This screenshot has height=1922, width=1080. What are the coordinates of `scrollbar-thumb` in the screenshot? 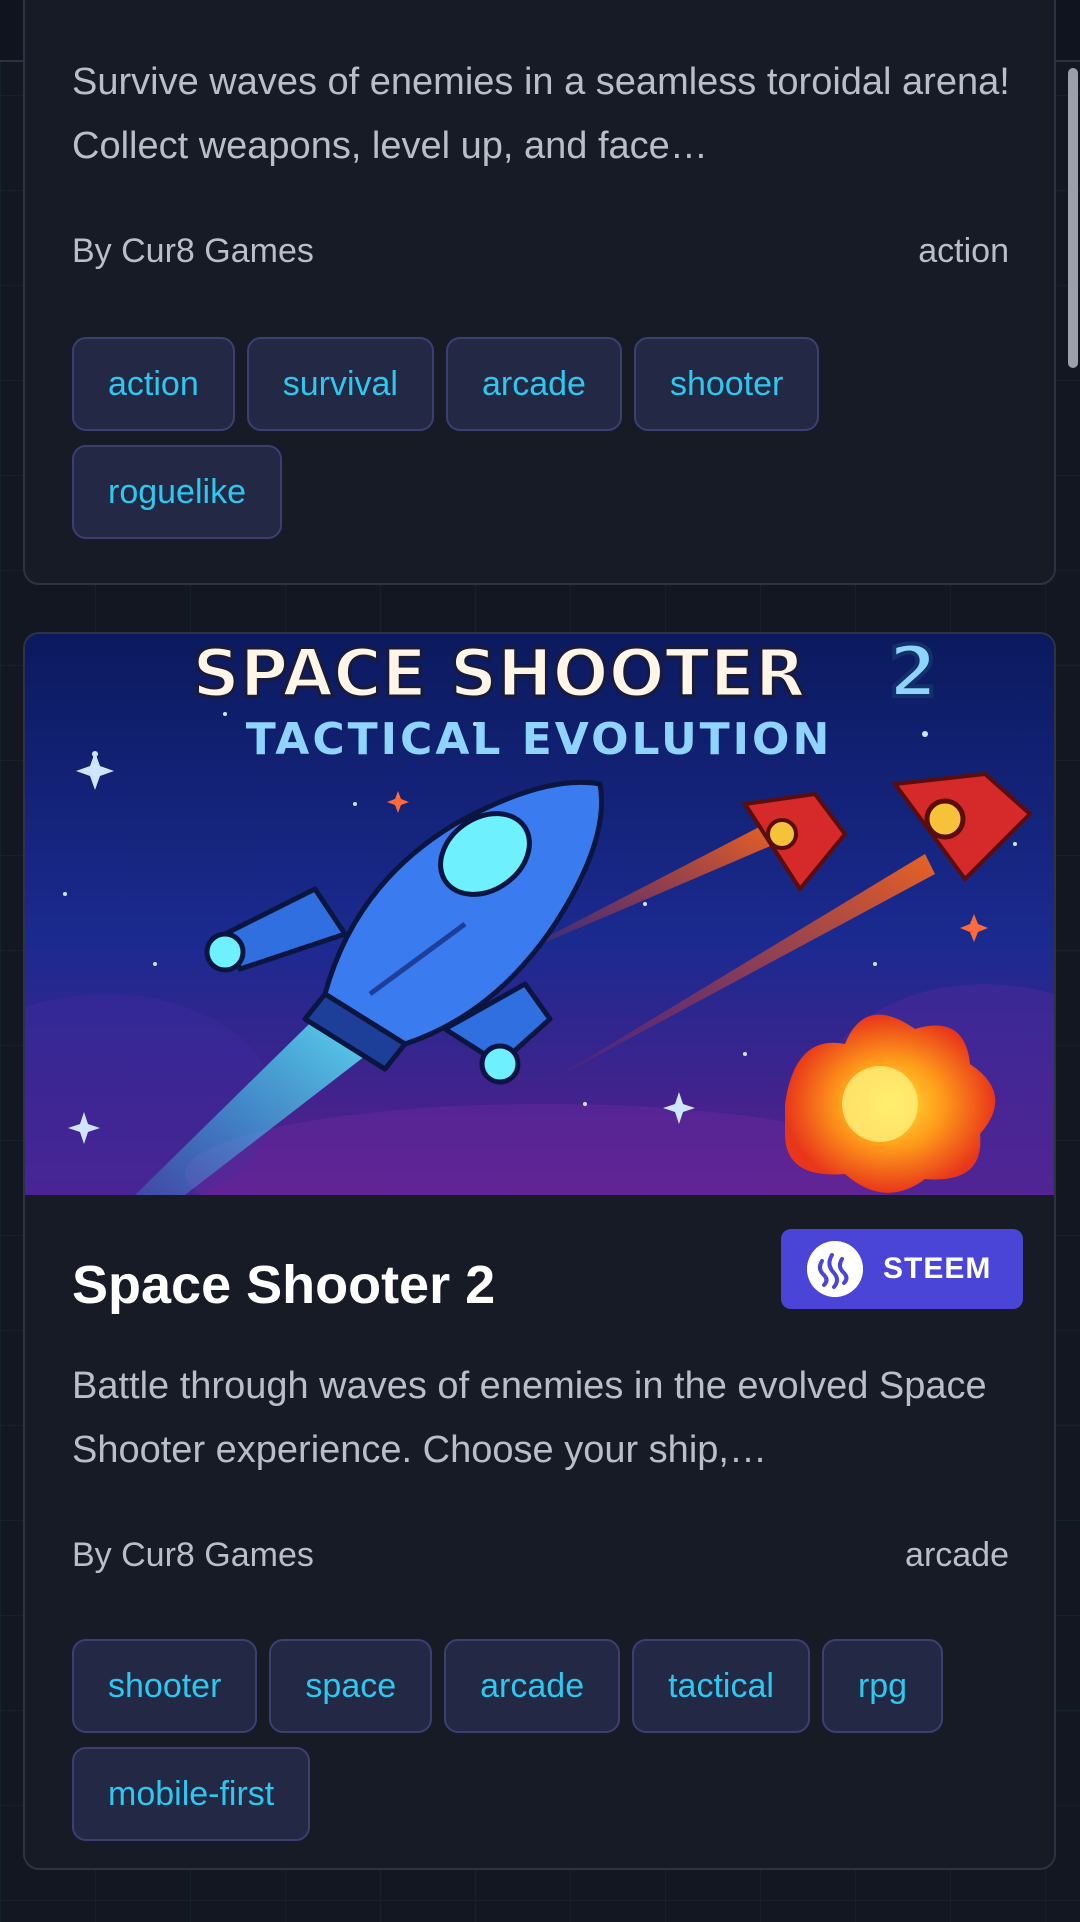 It's located at (1073, 218).